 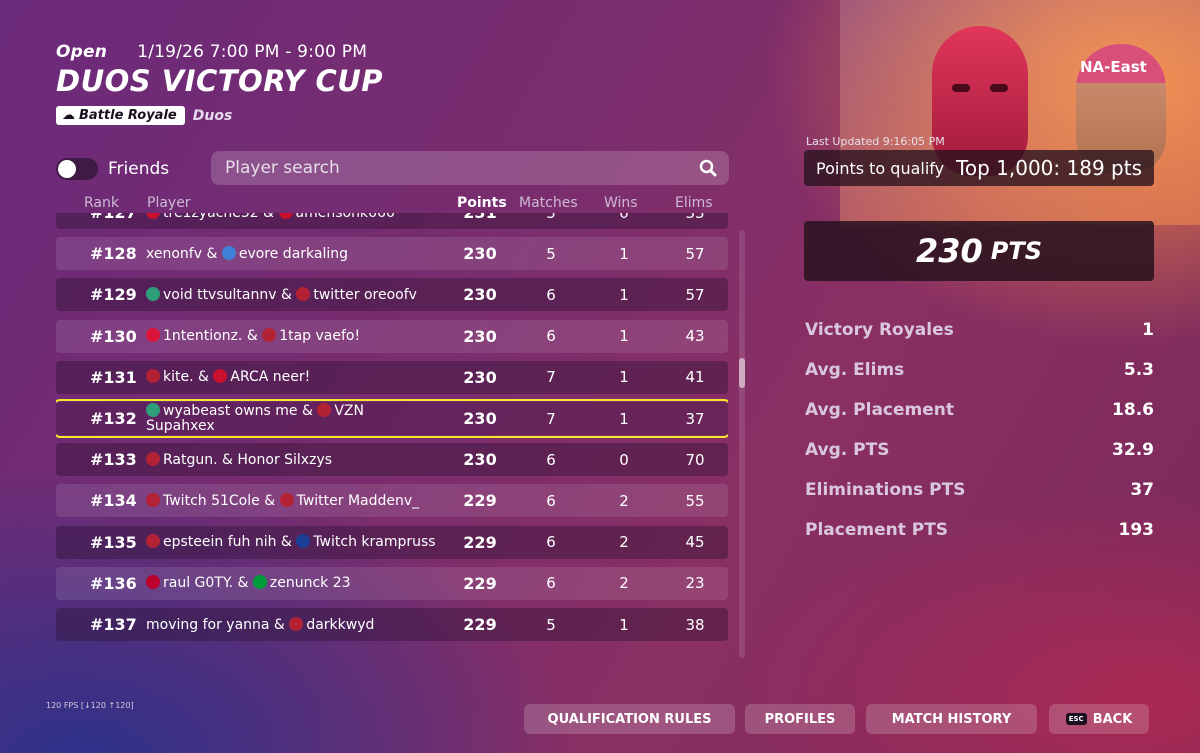 What do you see at coordinates (101, 203) in the screenshot?
I see `col-rank: Rank` at bounding box center [101, 203].